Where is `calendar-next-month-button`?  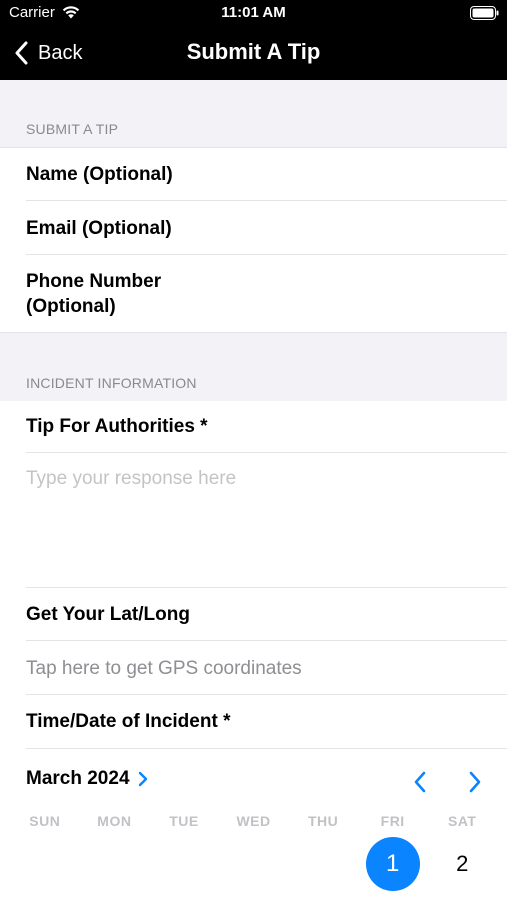 calendar-next-month-button is located at coordinates (475, 782).